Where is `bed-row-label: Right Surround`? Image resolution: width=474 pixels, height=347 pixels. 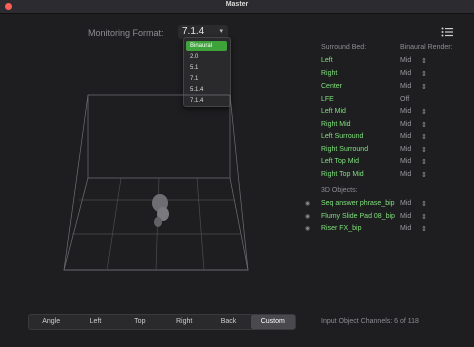 bed-row-label: Right Surround is located at coordinates (345, 149).